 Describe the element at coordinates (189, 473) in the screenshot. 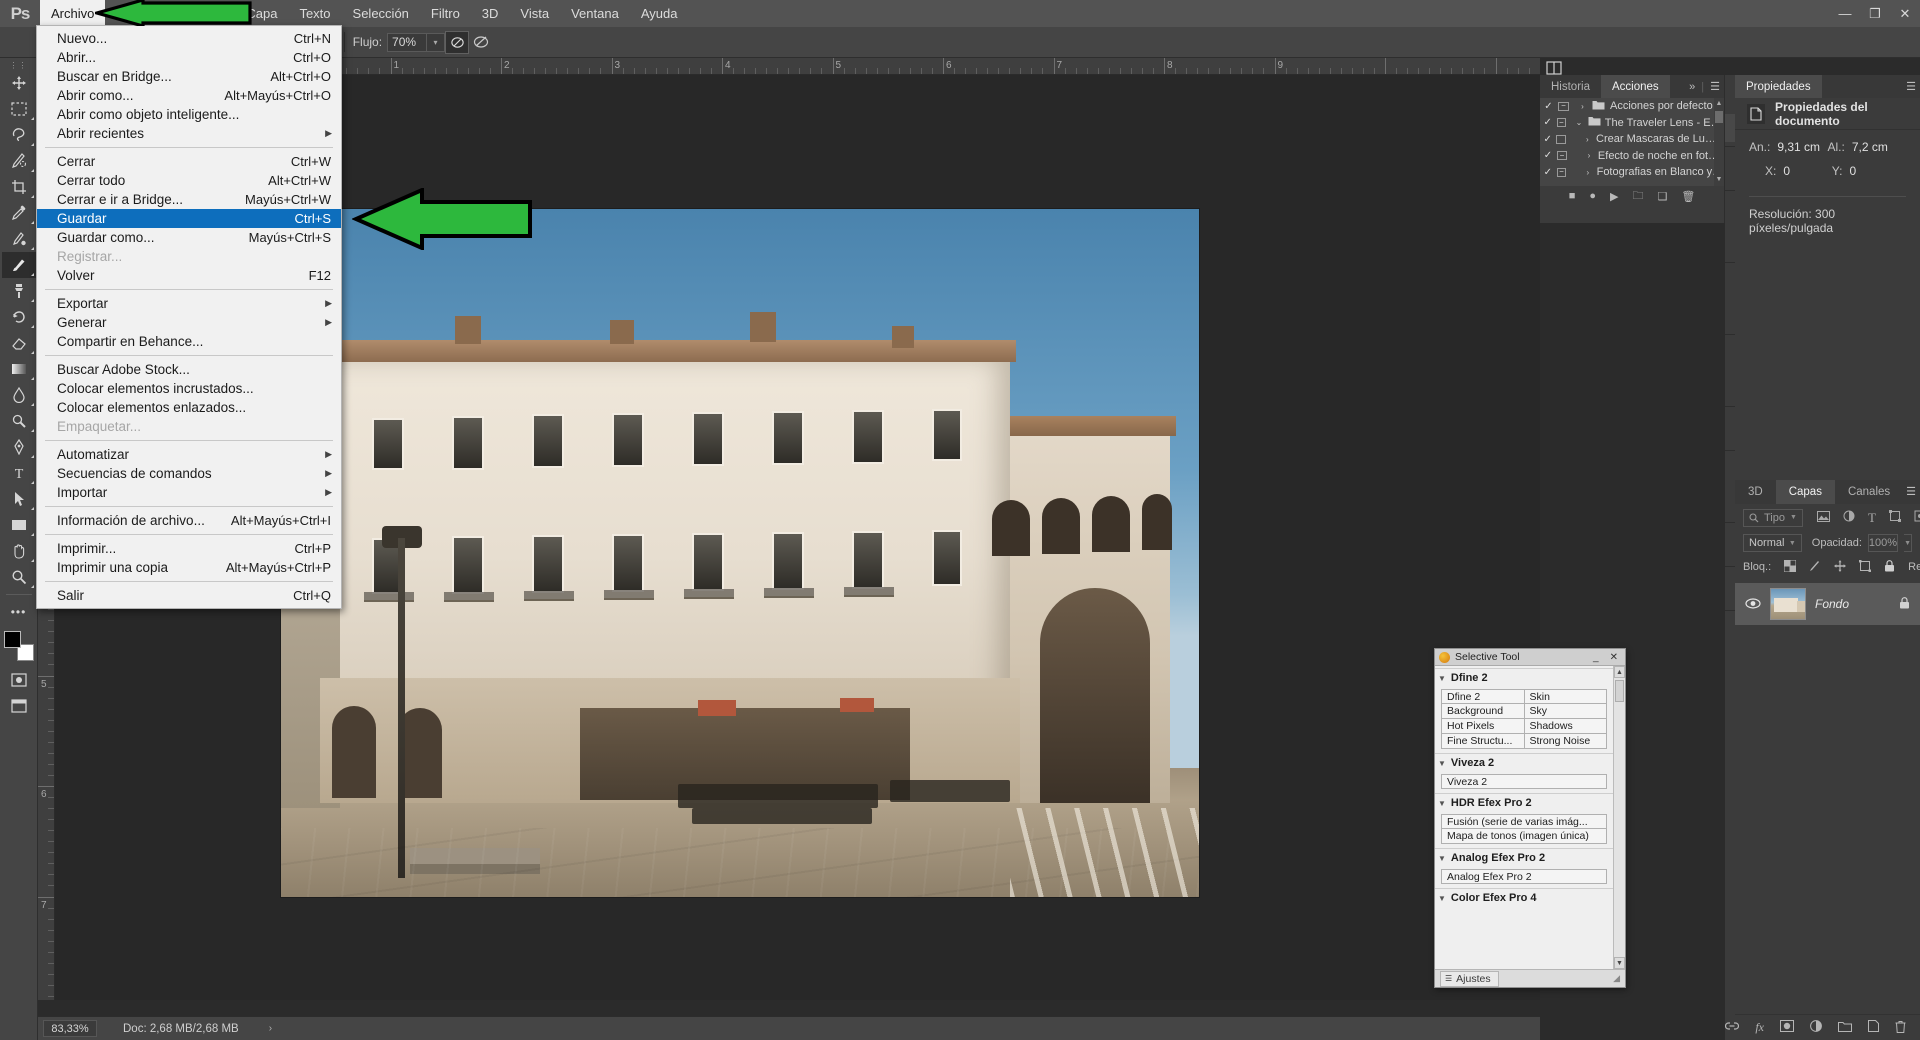

I see `menu-item-secuencias-de-comandos: Secuencias de comandos ▶` at that location.